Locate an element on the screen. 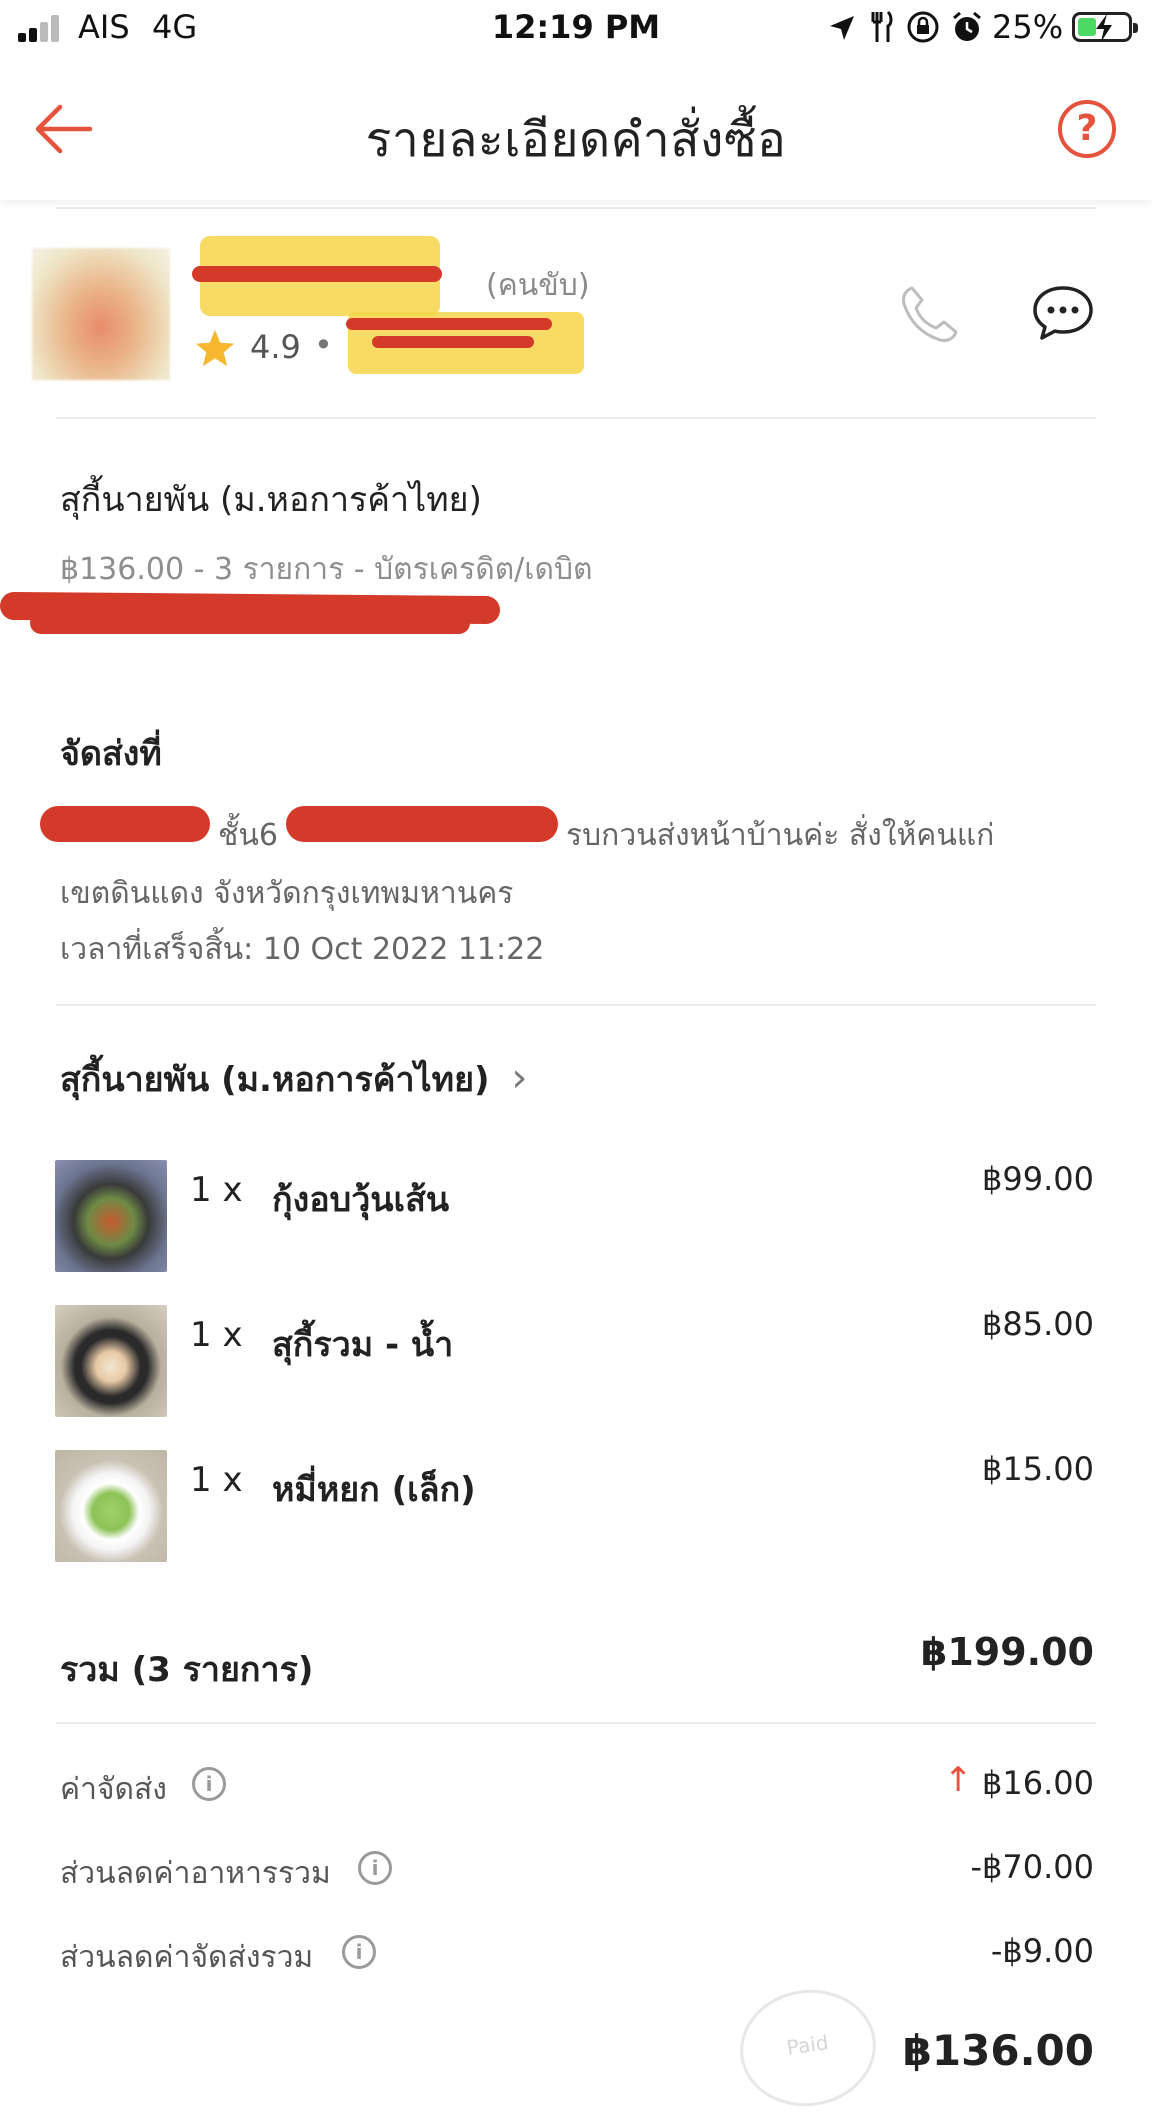  help-icon: ? is located at coordinates (1087, 129).